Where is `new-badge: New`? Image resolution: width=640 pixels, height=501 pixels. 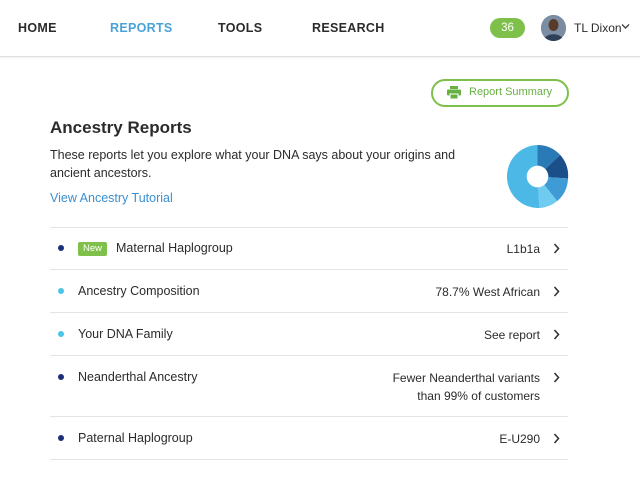 new-badge: New is located at coordinates (93, 249).